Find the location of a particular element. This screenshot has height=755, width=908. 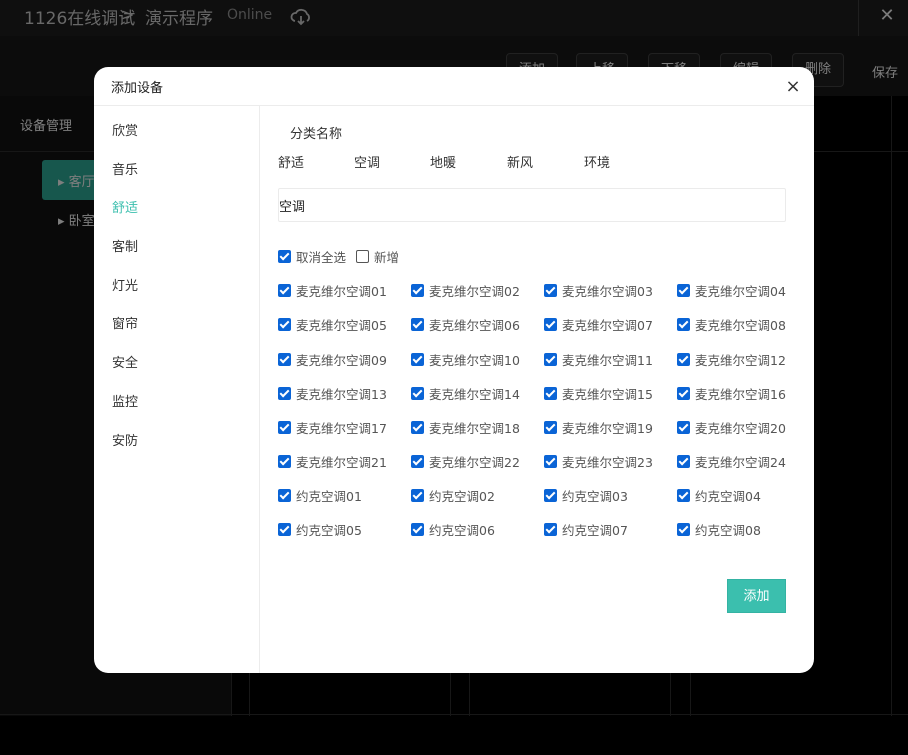

device-label: 约克空调01 is located at coordinates (329, 496).